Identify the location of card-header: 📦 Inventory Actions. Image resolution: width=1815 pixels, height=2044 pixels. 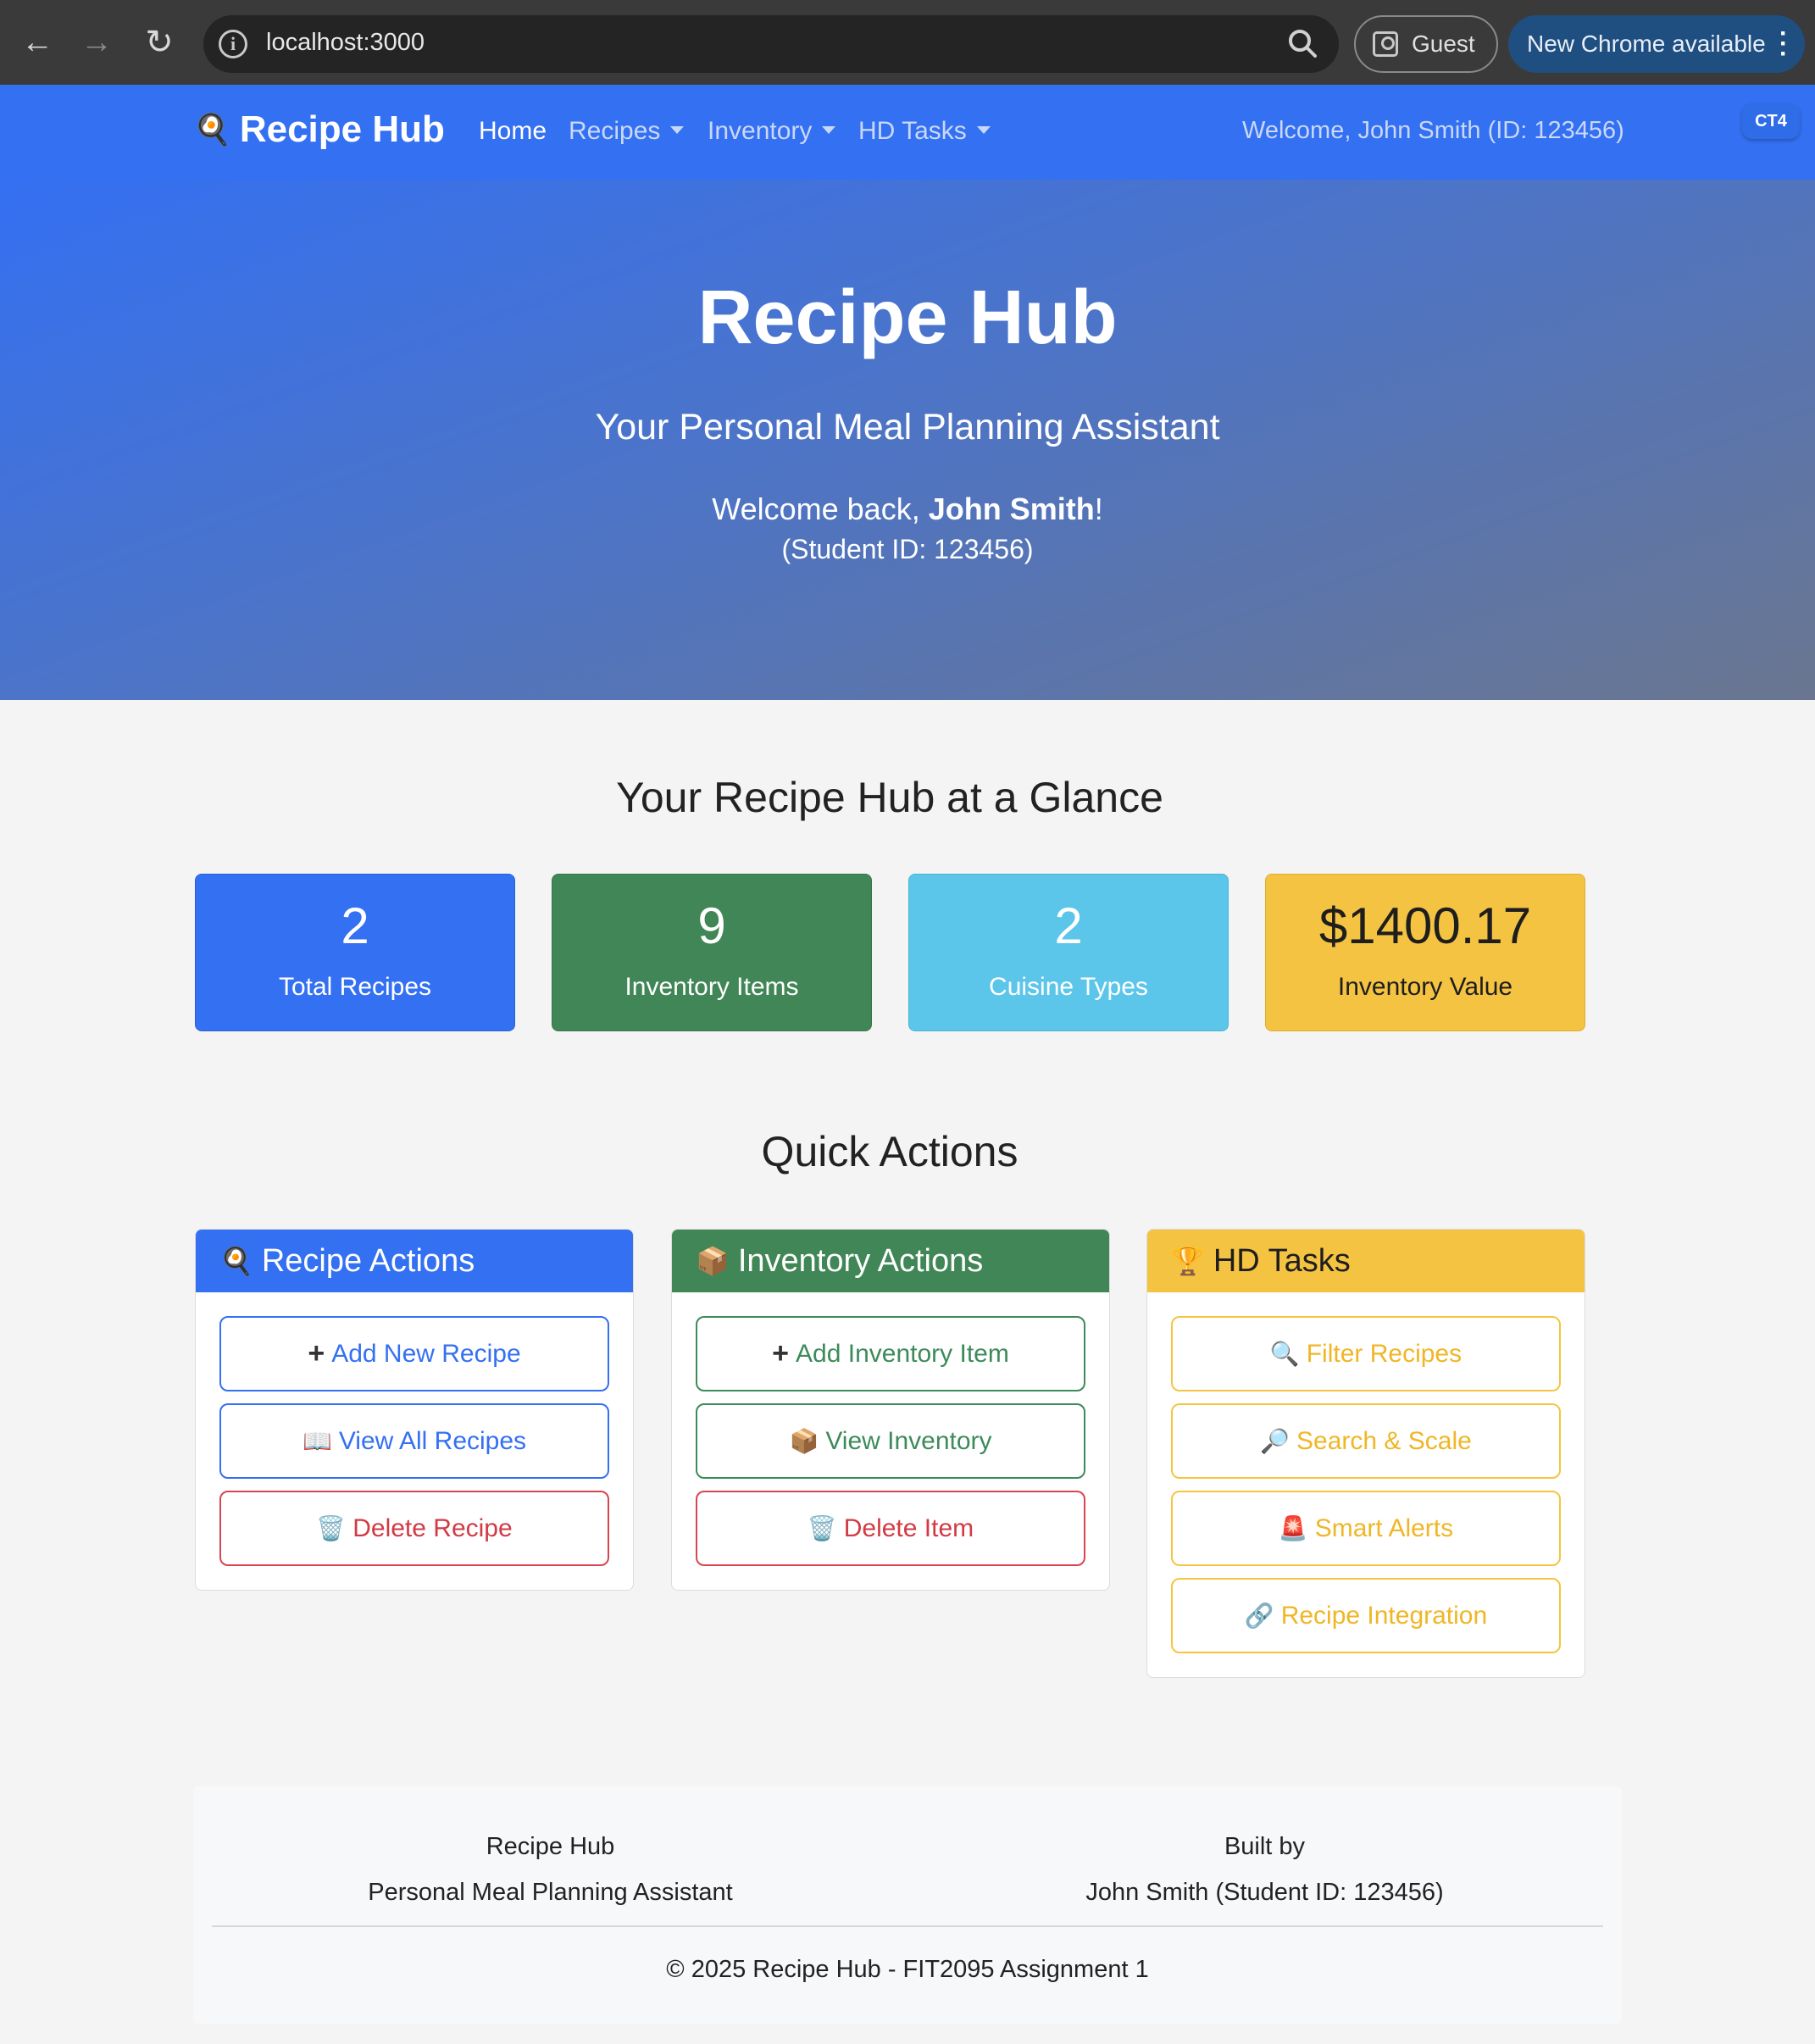
(891, 1261).